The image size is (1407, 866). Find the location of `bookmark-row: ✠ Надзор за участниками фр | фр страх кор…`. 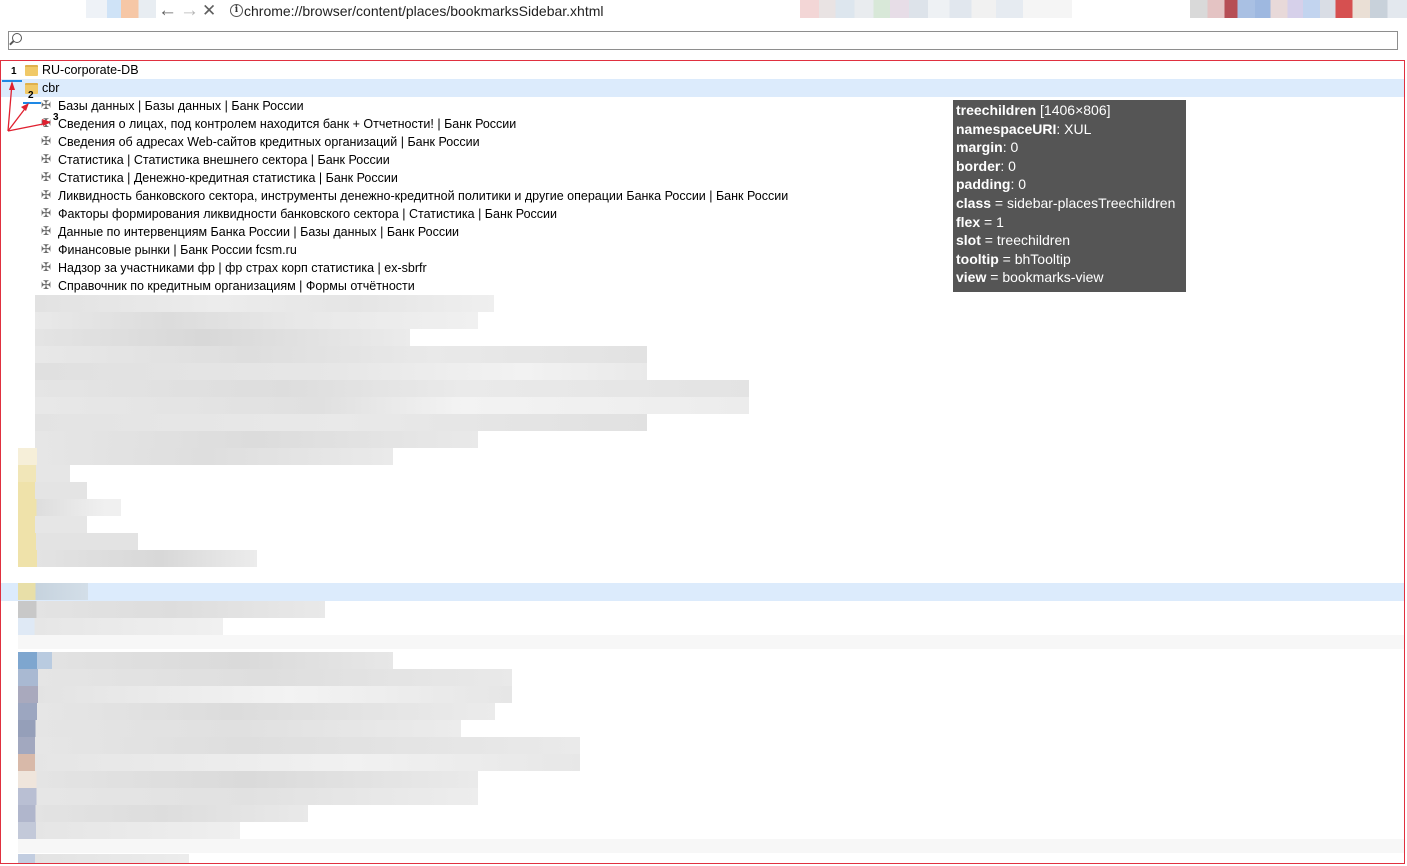

bookmark-row: ✠ Надзор за участниками фр | фр страх кор… is located at coordinates (702, 268).